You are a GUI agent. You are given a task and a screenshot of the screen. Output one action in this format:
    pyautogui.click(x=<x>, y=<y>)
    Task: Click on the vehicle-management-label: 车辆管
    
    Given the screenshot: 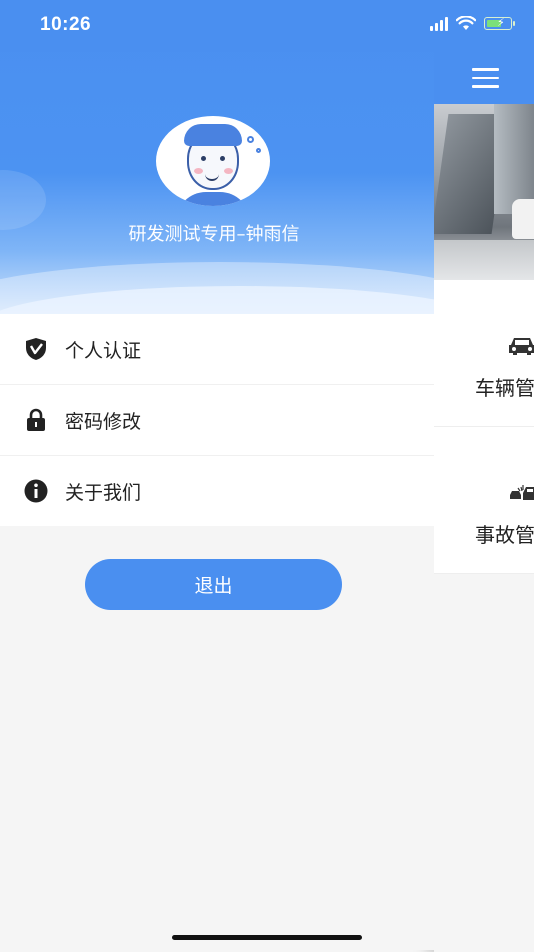 What is the action you would take?
    pyautogui.click(x=504, y=388)
    